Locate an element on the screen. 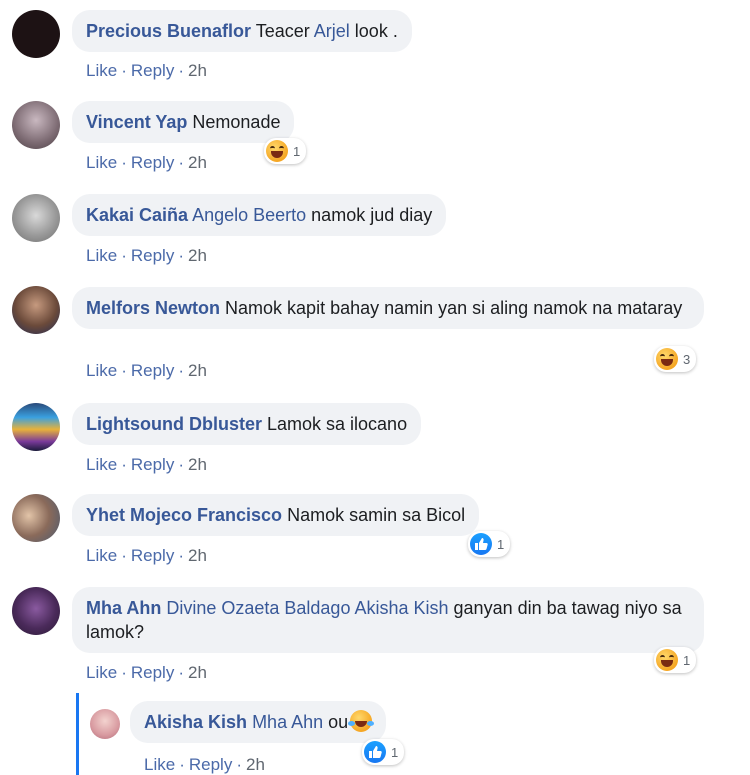 The image size is (750, 775). mention-link: Arjel is located at coordinates (332, 31).